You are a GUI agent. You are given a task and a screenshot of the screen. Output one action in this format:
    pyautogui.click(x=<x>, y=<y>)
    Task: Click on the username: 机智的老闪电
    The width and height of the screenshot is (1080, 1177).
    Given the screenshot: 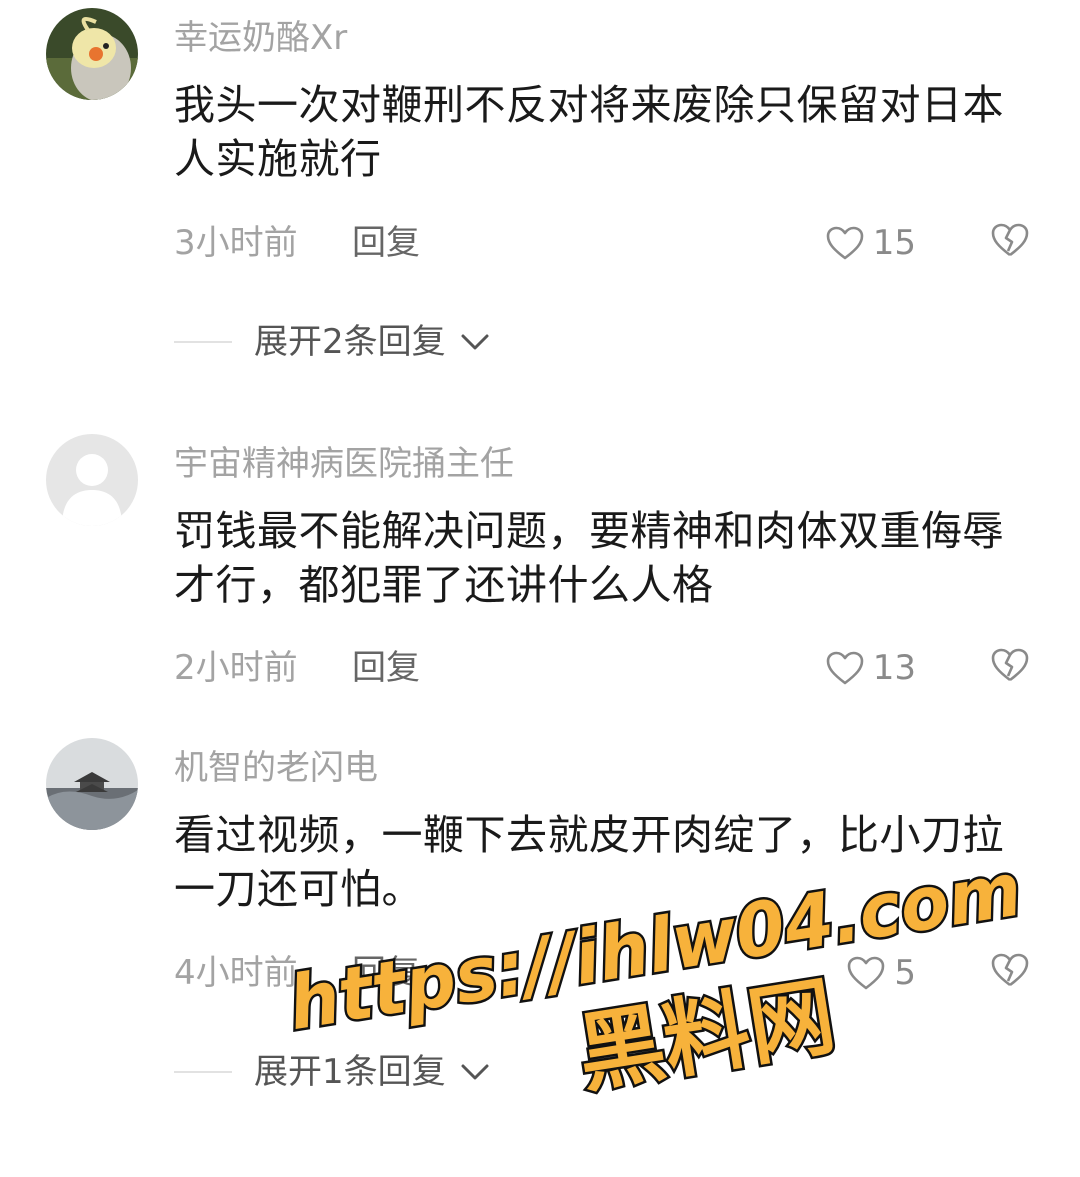 What is the action you would take?
    pyautogui.click(x=276, y=768)
    